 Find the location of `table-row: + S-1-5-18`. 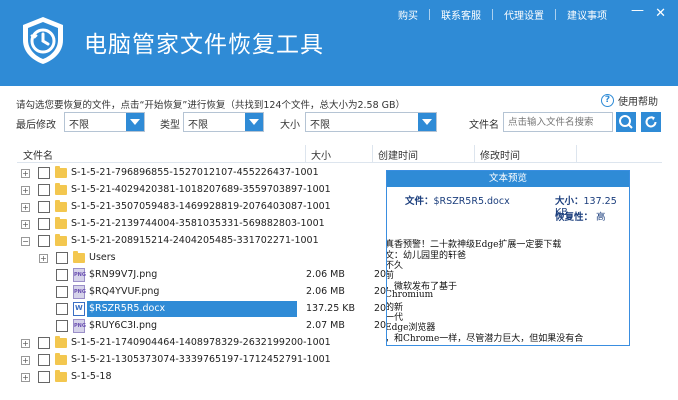

table-row: + S-1-5-18 is located at coordinates (194, 377).